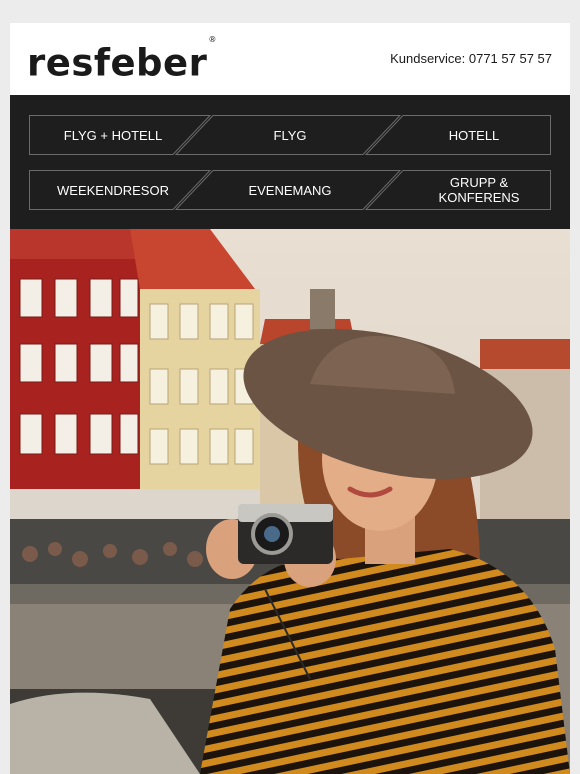  I want to click on nav-row-1: FLYG + HOTELL FLYG HOTELL, so click(290, 135).